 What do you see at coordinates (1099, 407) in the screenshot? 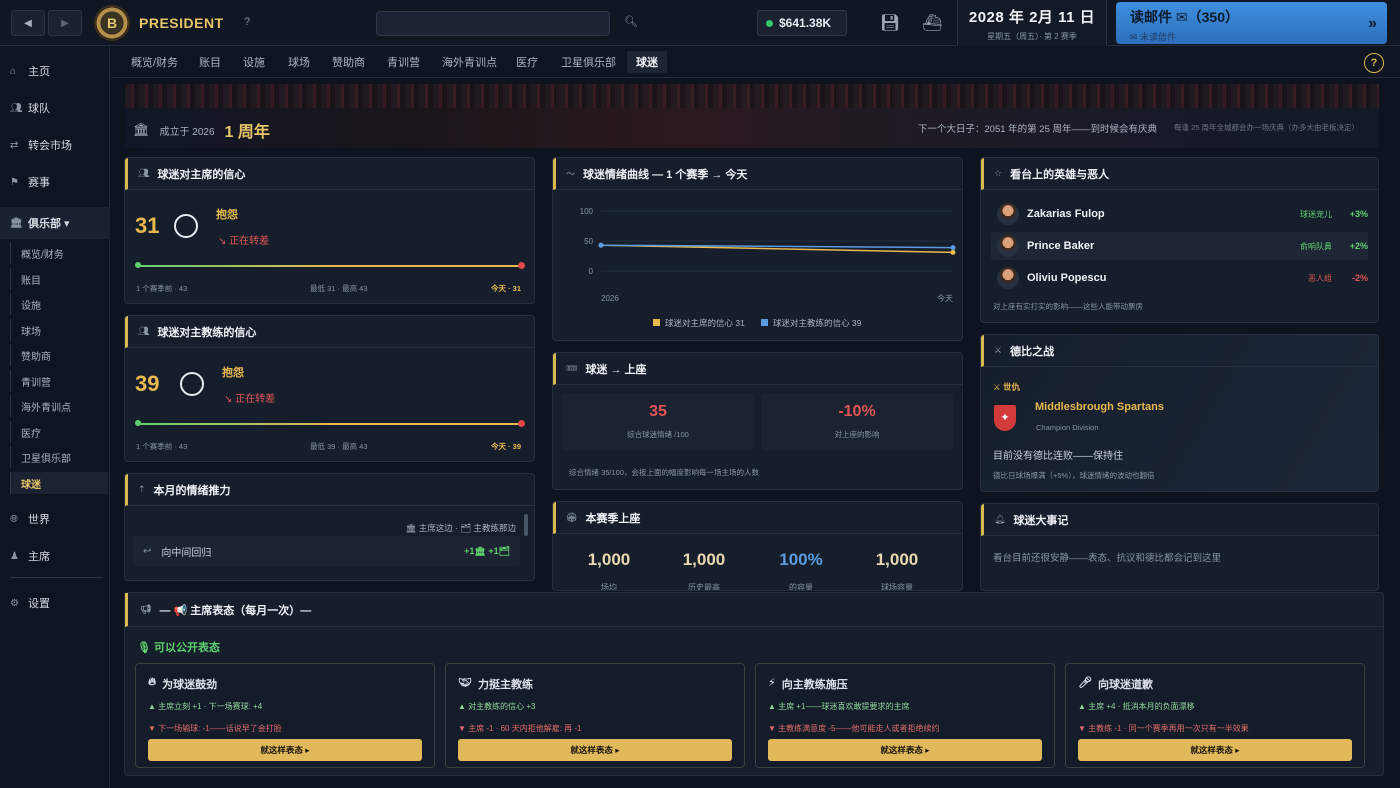
I see `rival-club-name: Middlesbrough Spartans` at bounding box center [1099, 407].